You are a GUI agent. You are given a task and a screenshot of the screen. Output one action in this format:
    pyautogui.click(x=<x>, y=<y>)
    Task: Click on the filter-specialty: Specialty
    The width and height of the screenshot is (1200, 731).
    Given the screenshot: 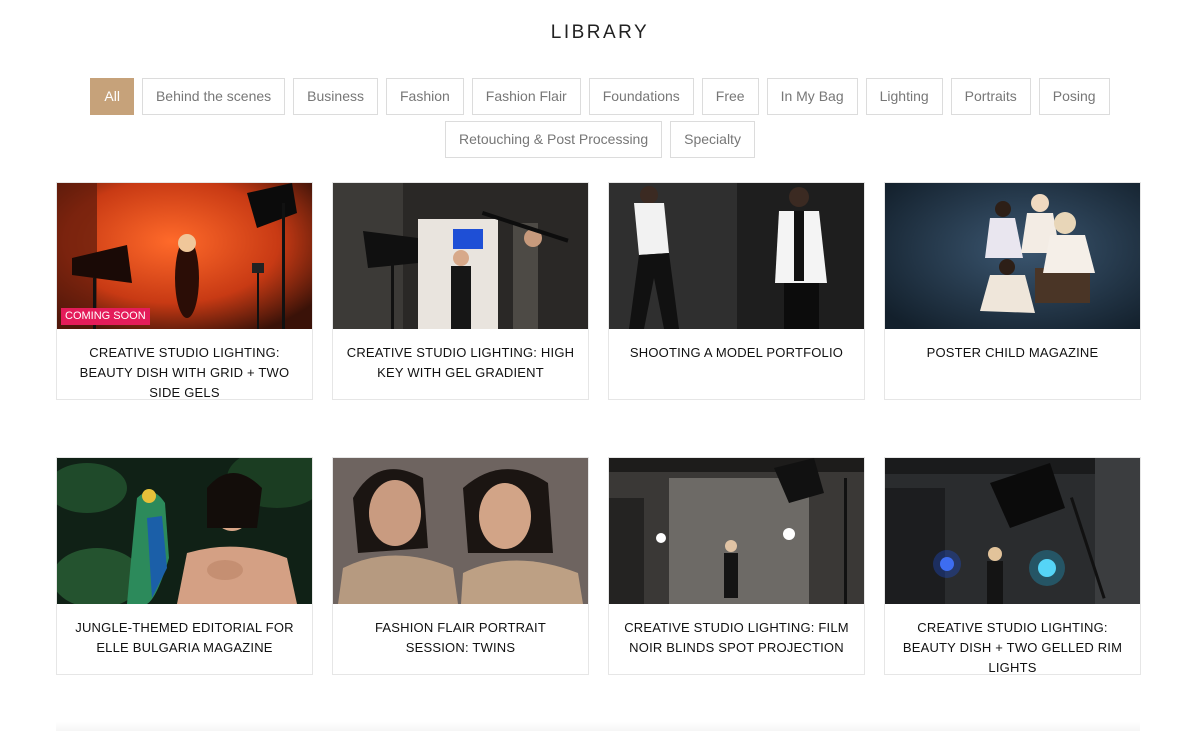 What is the action you would take?
    pyautogui.click(x=712, y=139)
    